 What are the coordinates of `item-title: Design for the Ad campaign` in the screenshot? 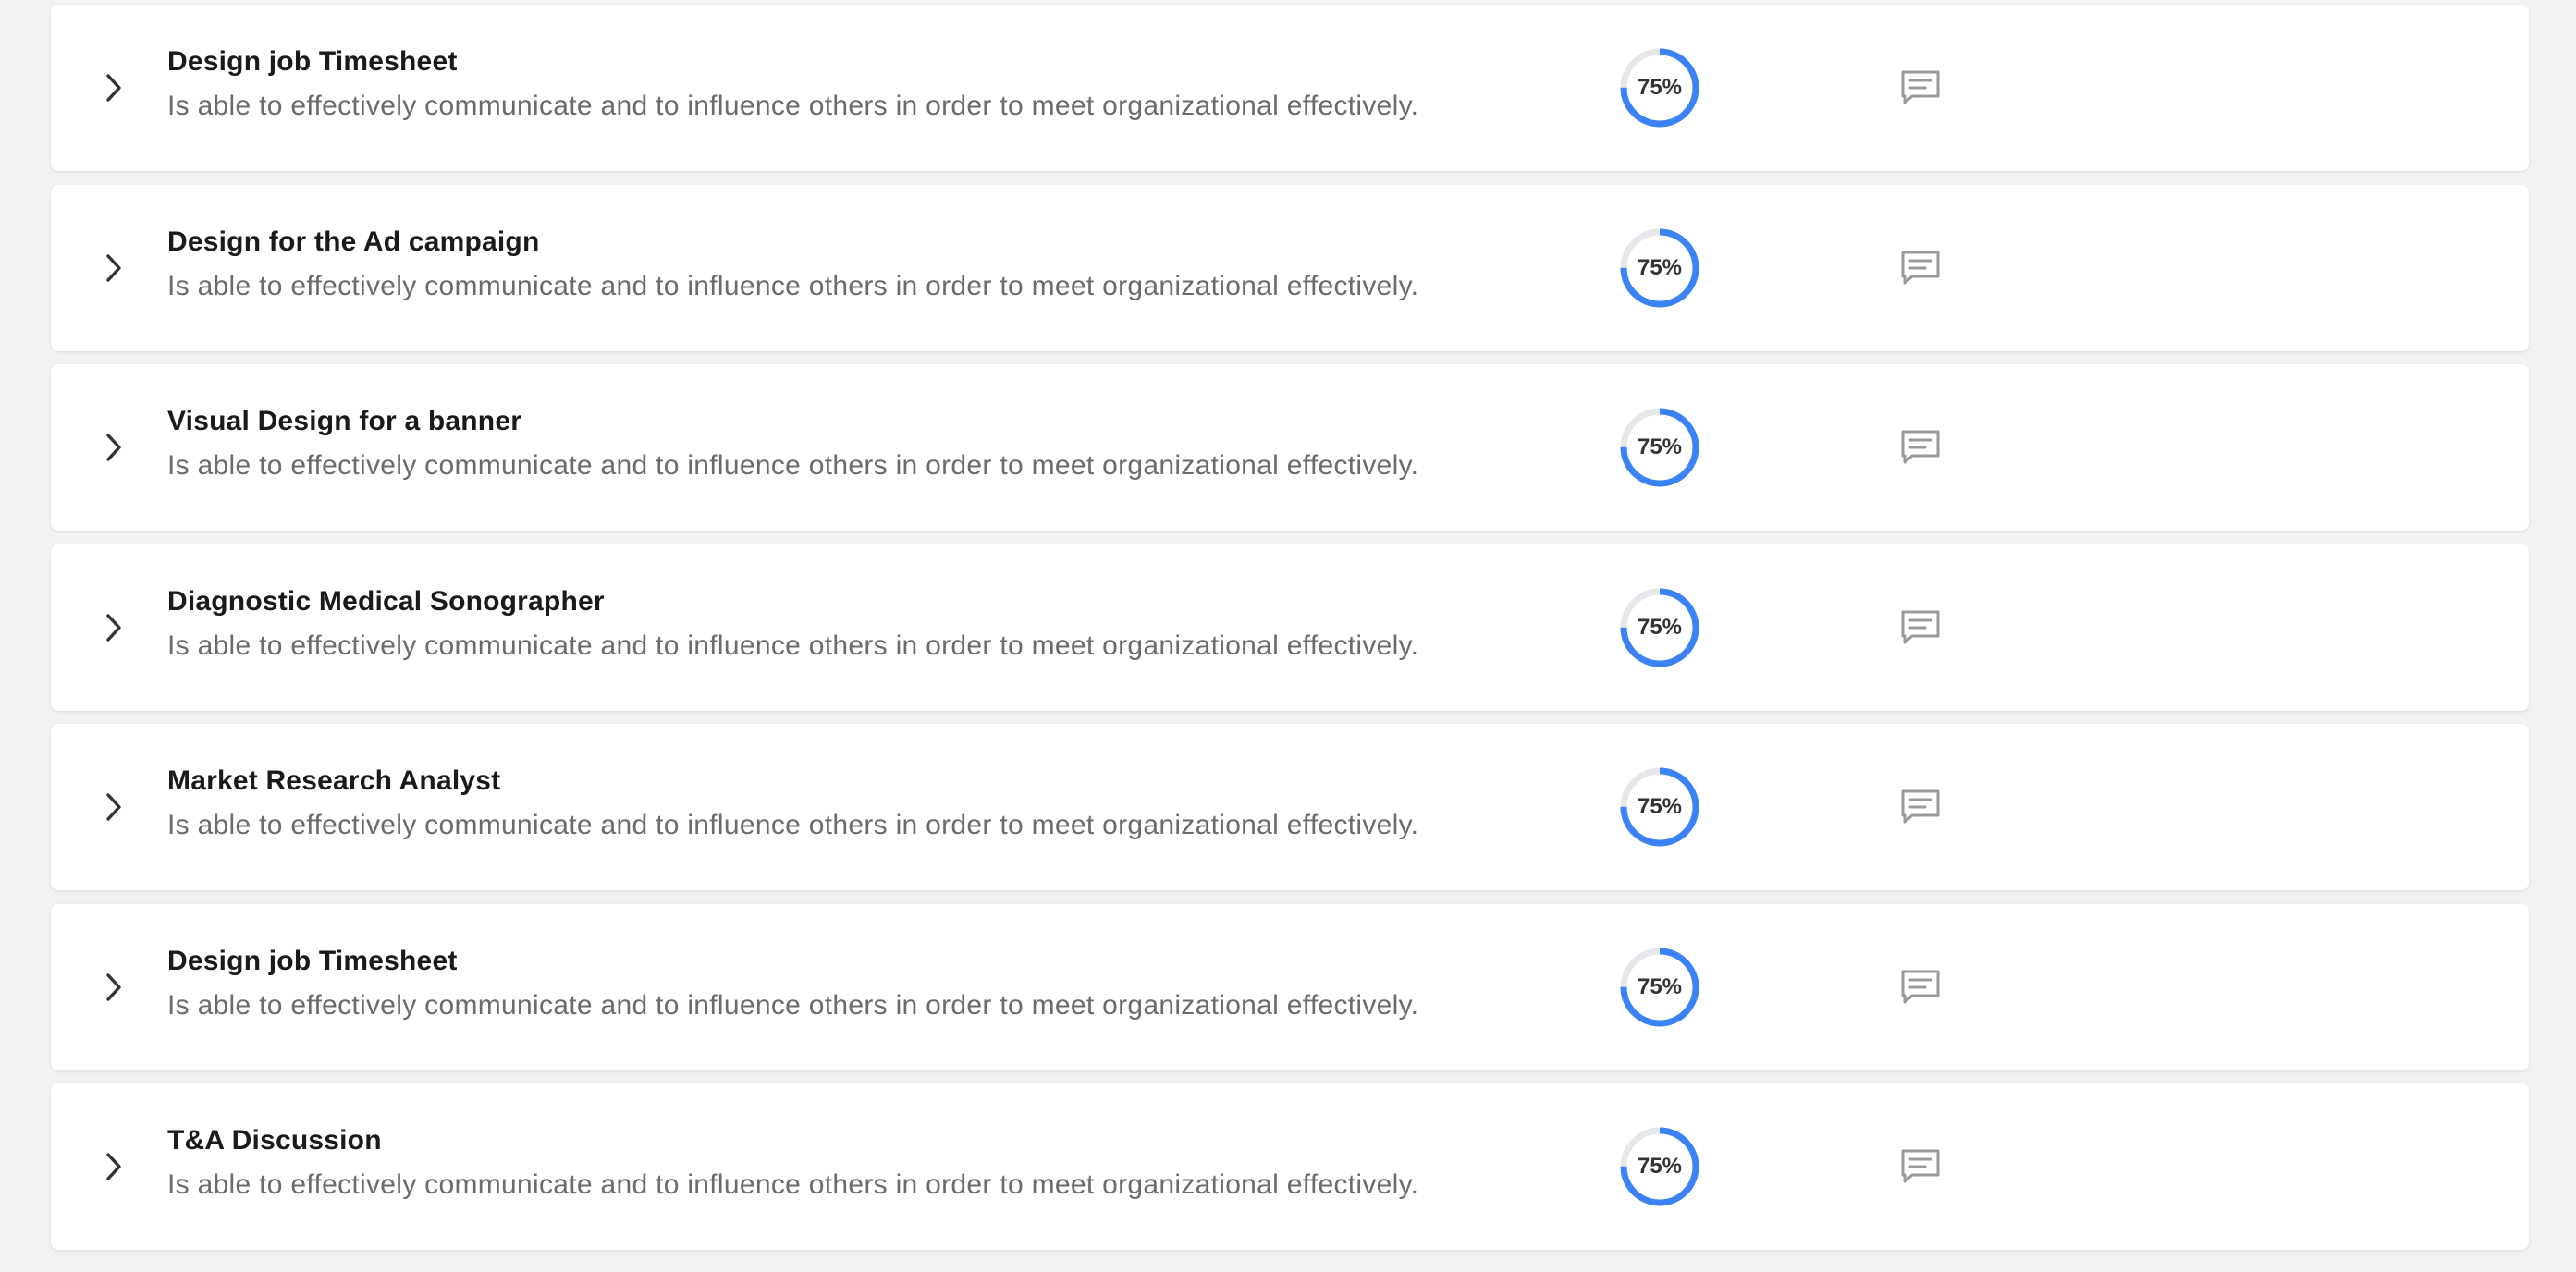 It's located at (353, 241).